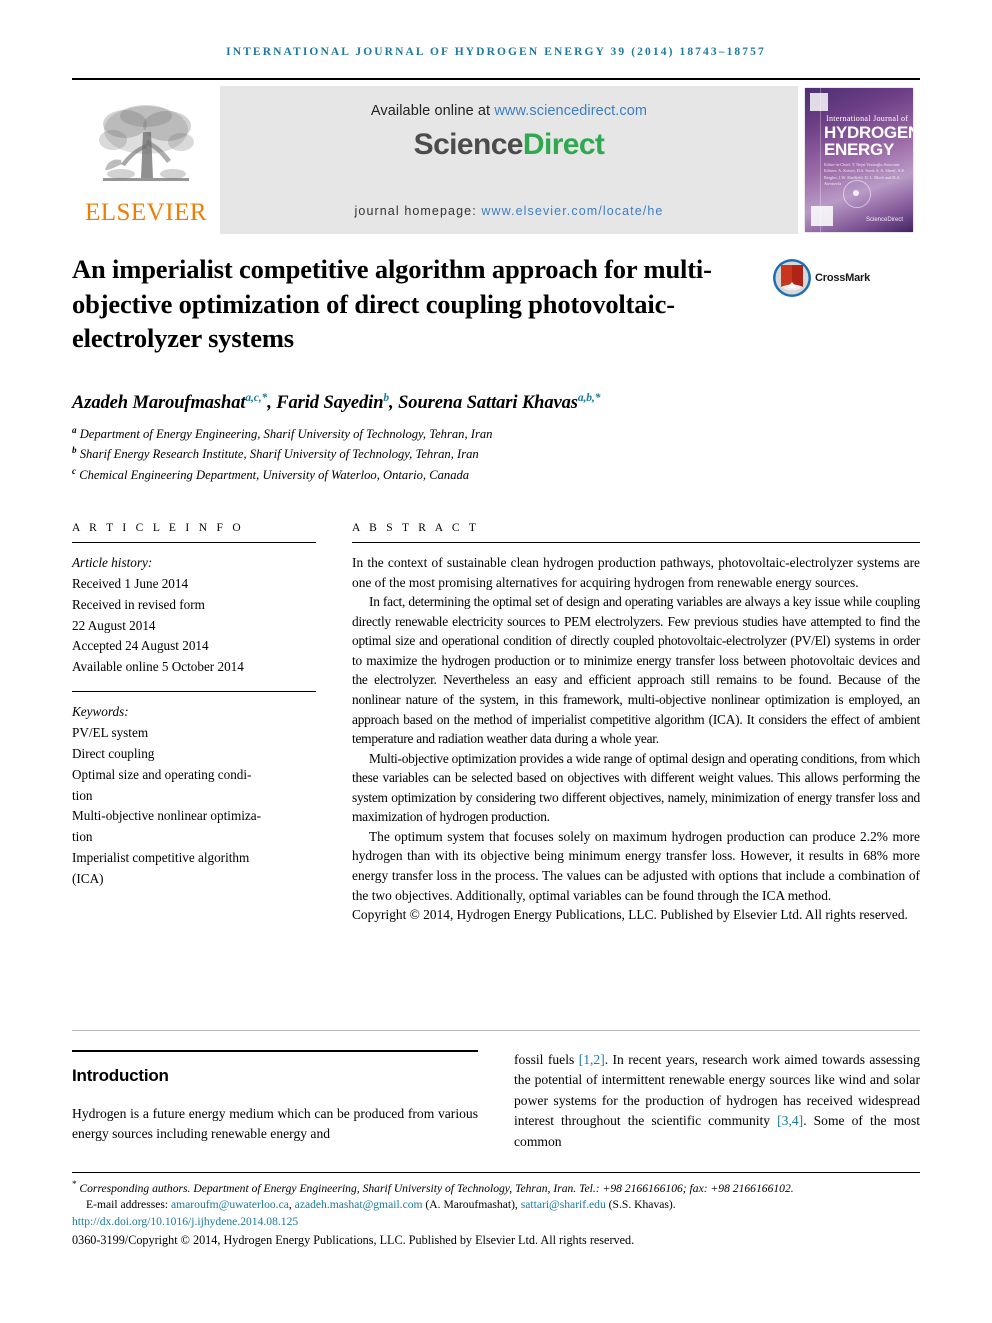 The width and height of the screenshot is (992, 1323). What do you see at coordinates (822, 216) in the screenshot?
I see `cover-ihe-logo` at bounding box center [822, 216].